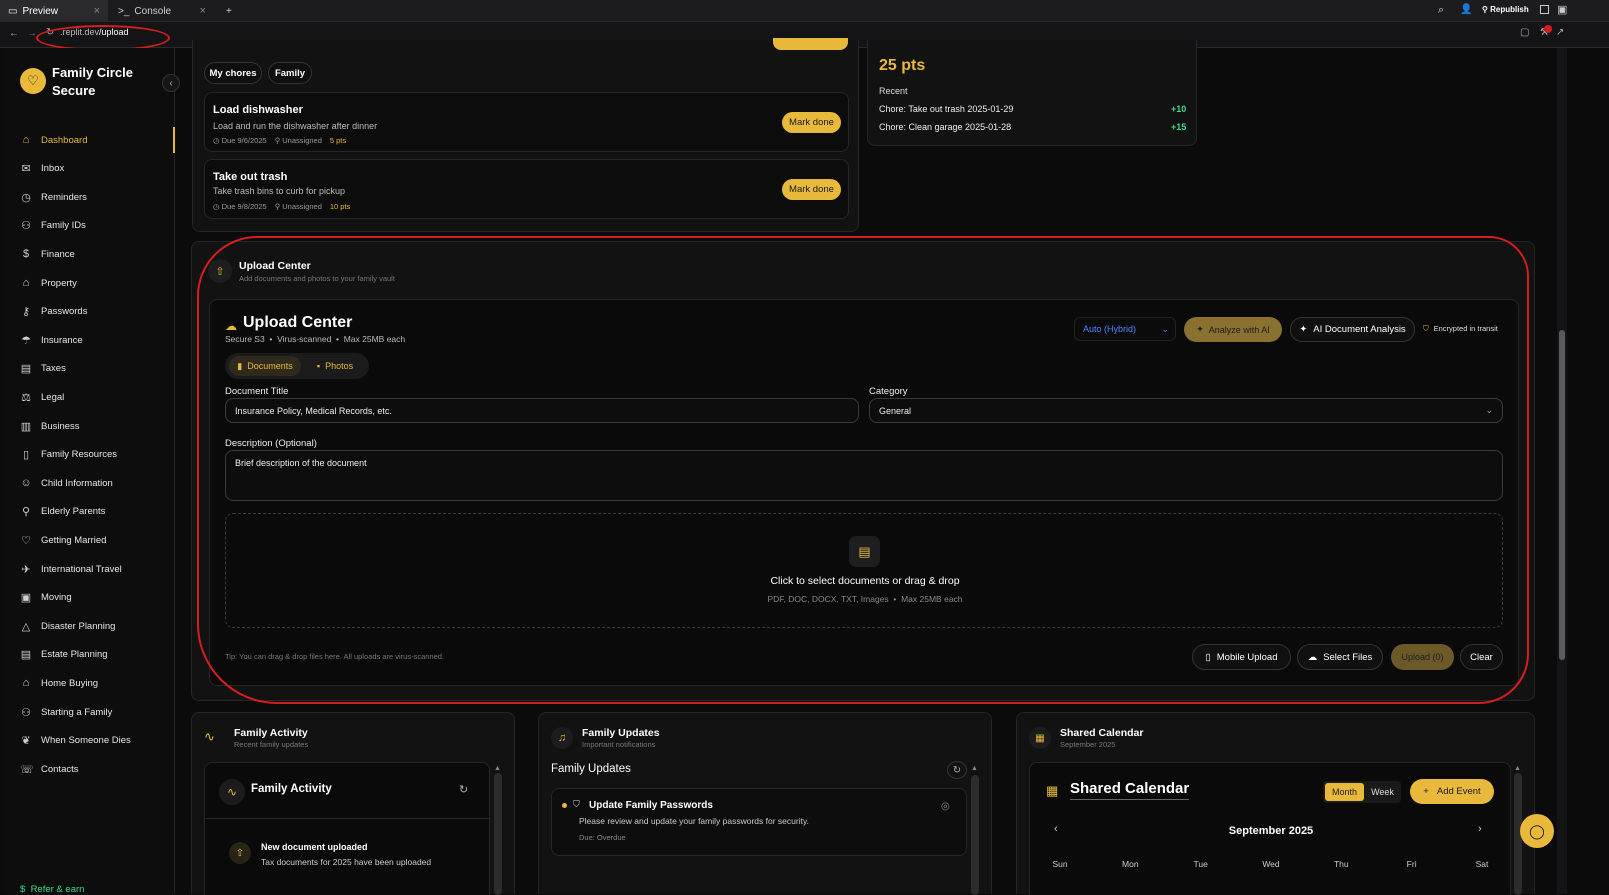  What do you see at coordinates (81, 569) in the screenshot?
I see `sidebar-item-label: International Travel` at bounding box center [81, 569].